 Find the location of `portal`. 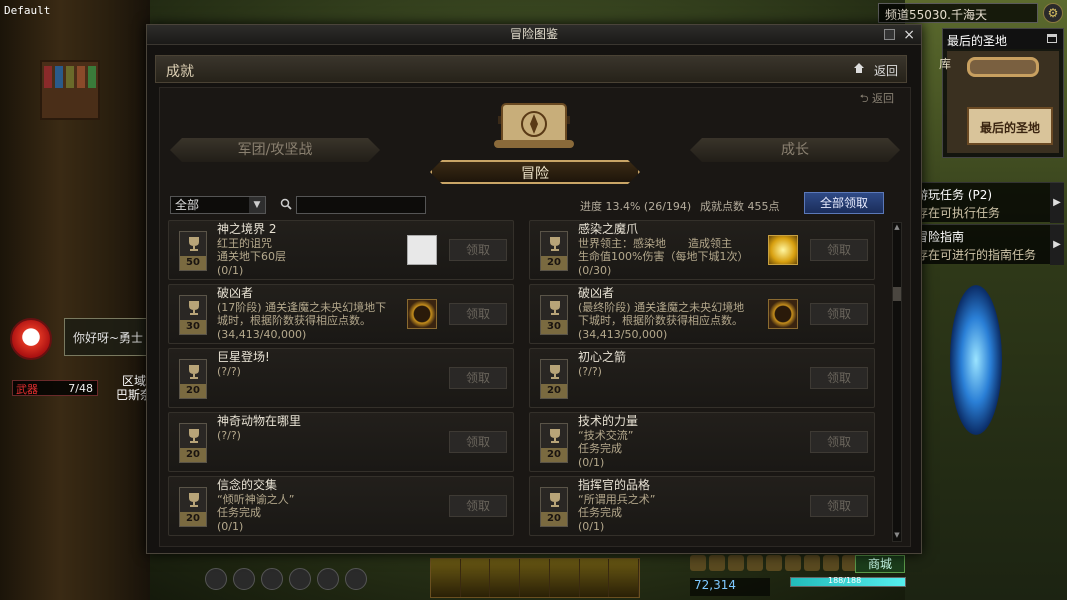

portal is located at coordinates (976, 360).